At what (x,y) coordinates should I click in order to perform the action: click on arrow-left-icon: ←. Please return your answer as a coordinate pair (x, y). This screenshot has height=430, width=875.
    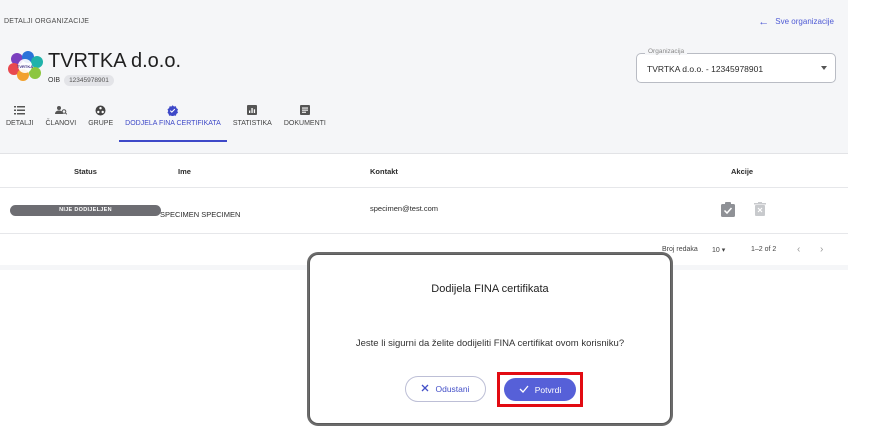
    Looking at the image, I should click on (764, 21).